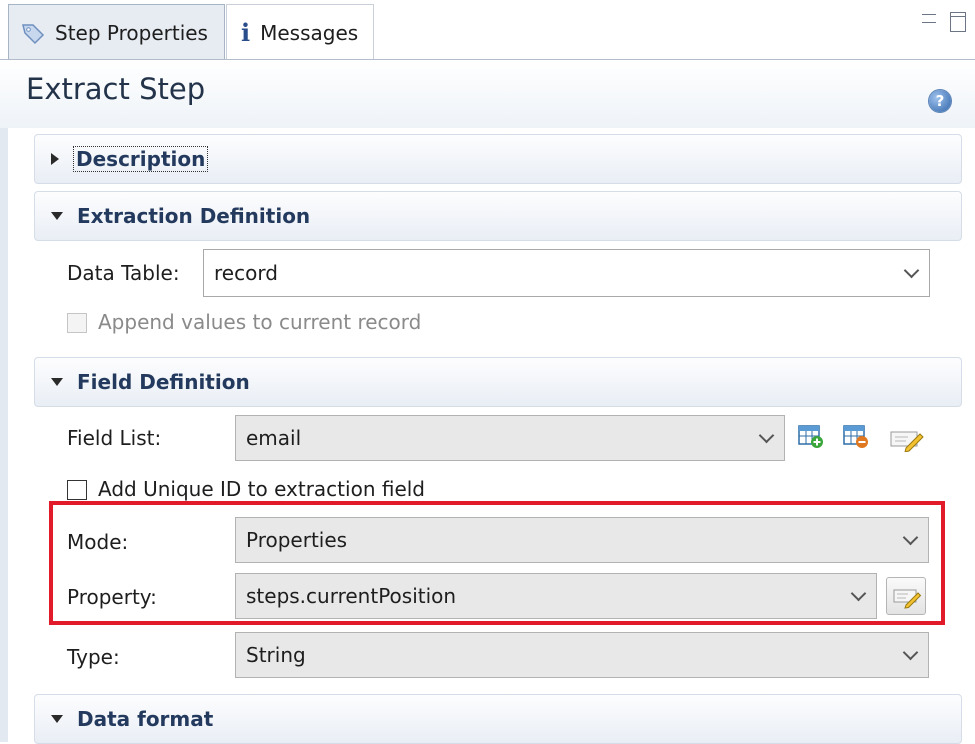 The width and height of the screenshot is (975, 744). I want to click on remove-field-icon, so click(856, 437).